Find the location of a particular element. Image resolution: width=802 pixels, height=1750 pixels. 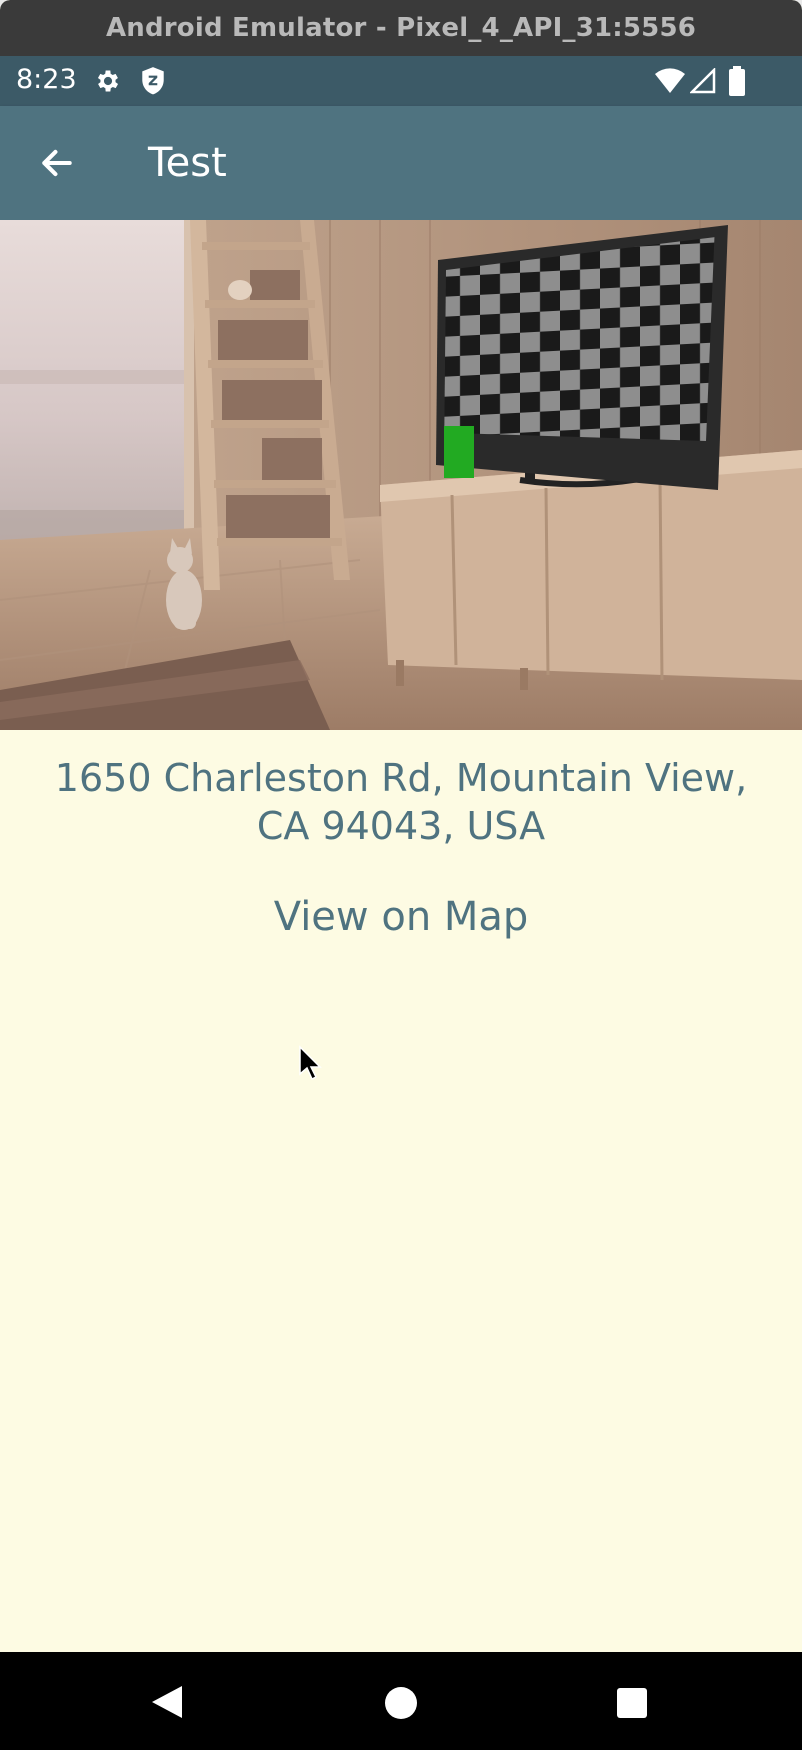

back-triangle-icon is located at coordinates (167, 1702).